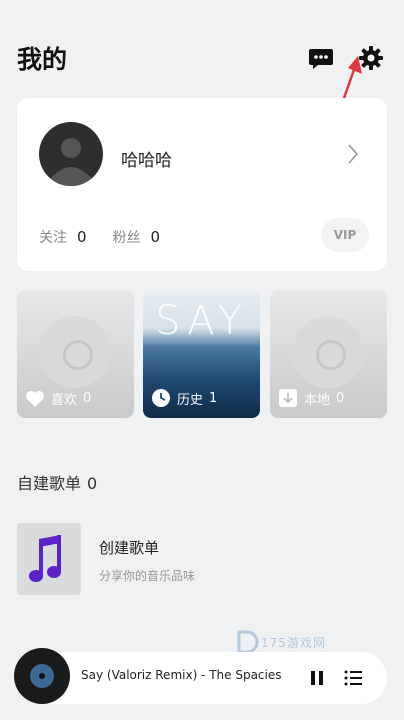 The height and width of the screenshot is (720, 404). I want to click on tile-liked-label: 喜欢, so click(64, 400).